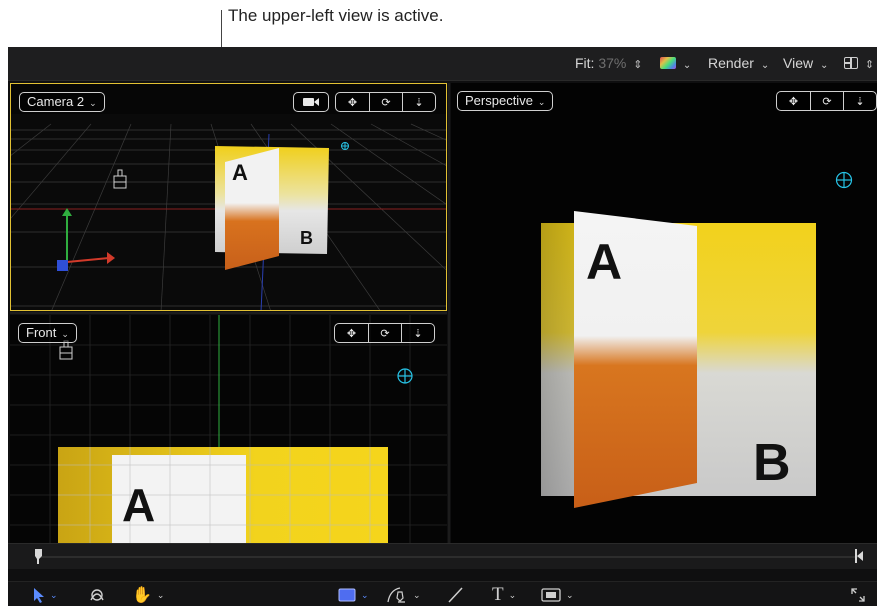 This screenshot has width=877, height=606. I want to click on fit-label: Fit:, so click(585, 63).